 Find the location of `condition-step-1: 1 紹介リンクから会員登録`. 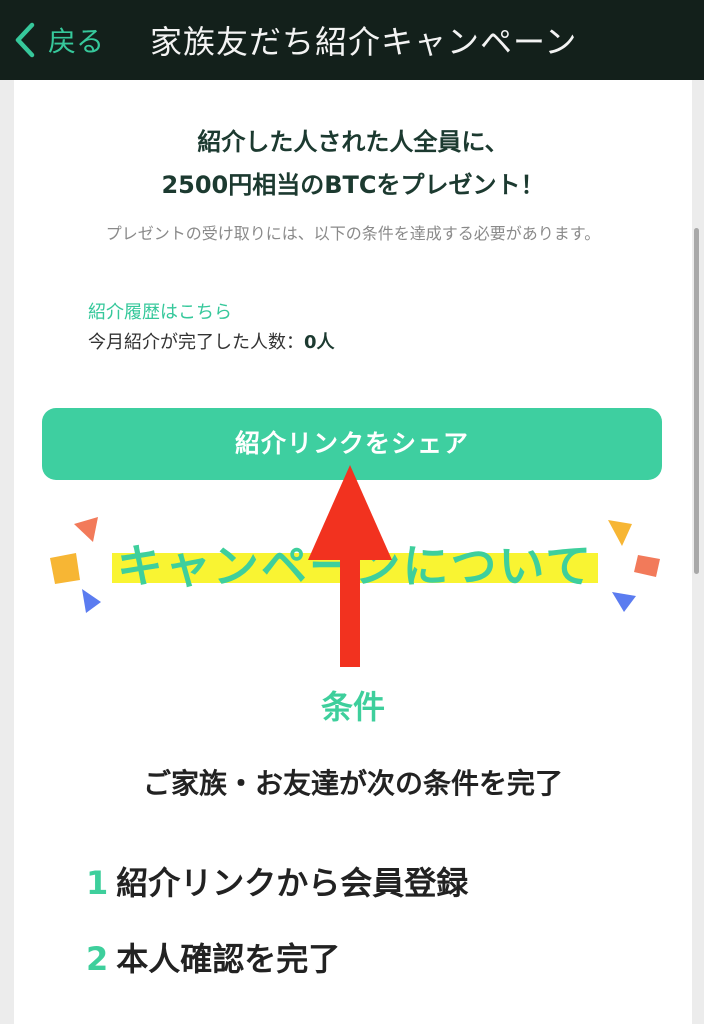

condition-step-1: 1 紹介リンクから会員登録 is located at coordinates (277, 881).